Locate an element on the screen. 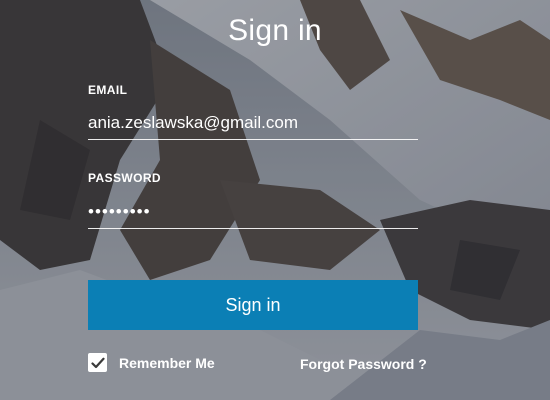  remember-me: Remember Me is located at coordinates (151, 362).